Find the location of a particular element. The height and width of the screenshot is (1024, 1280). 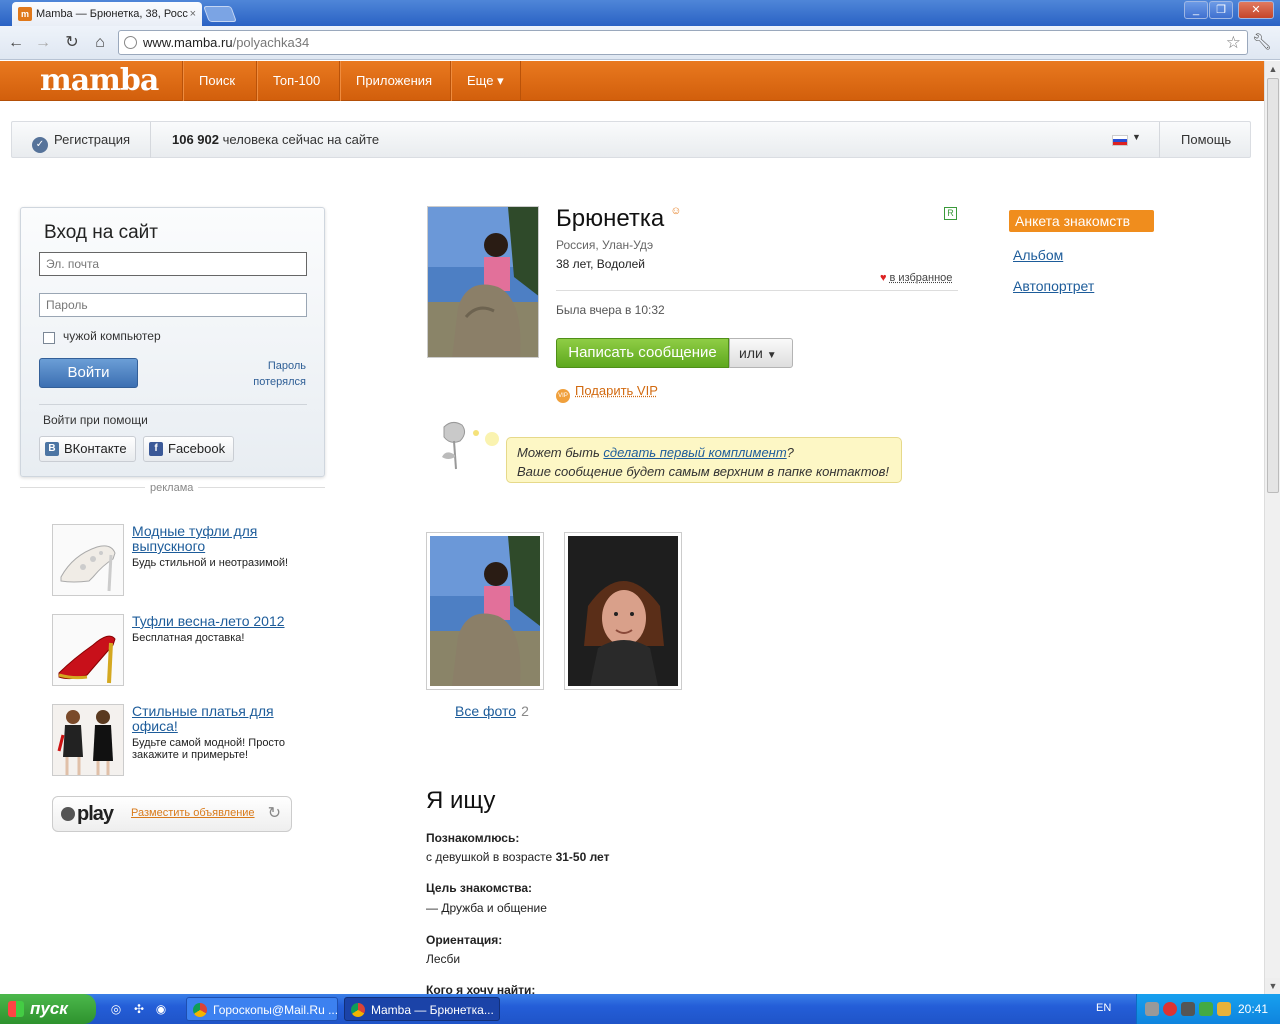

seeking-label: Познакомлюсь: is located at coordinates (472, 838).